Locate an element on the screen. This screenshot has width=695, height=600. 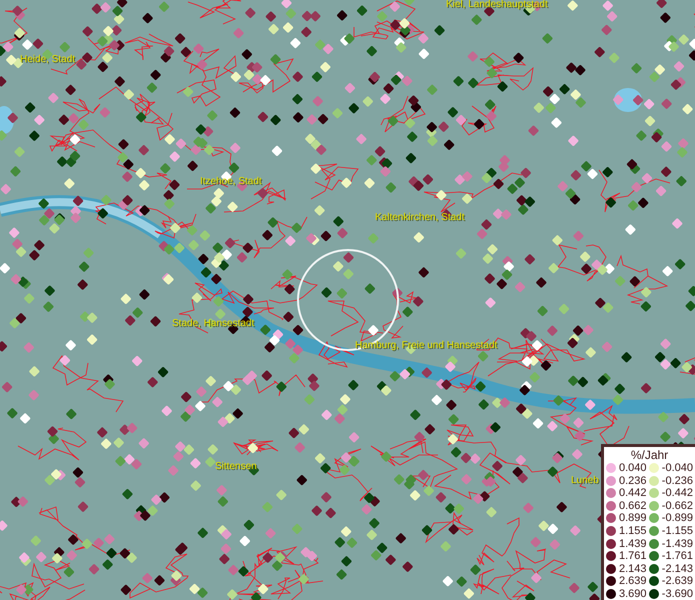
legend-value: -1.761 is located at coordinates (677, 556).